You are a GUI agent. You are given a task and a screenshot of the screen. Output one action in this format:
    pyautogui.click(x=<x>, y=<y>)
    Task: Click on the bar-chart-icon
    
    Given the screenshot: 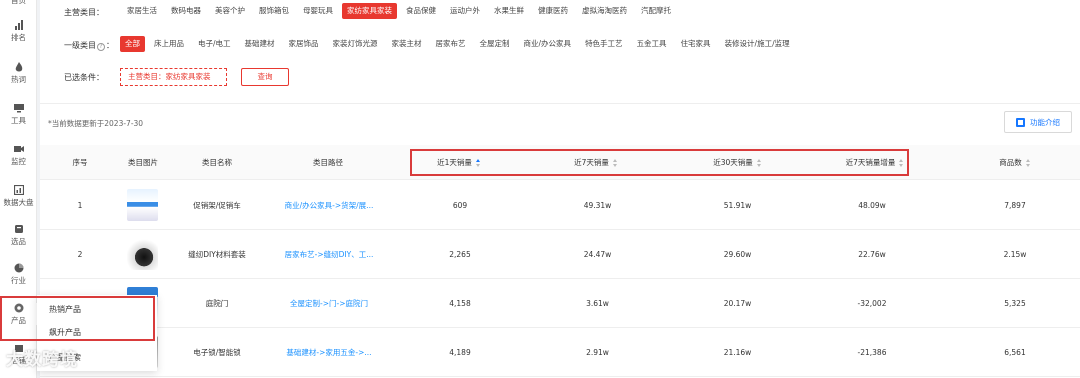 What is the action you would take?
    pyautogui.click(x=19, y=25)
    